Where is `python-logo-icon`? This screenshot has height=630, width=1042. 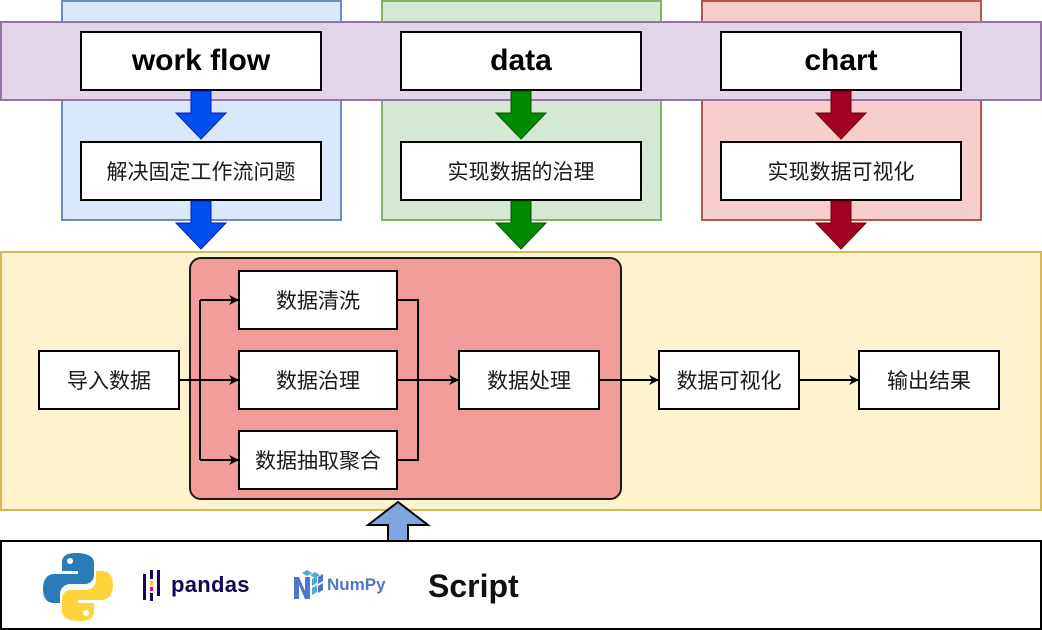 python-logo-icon is located at coordinates (78, 587).